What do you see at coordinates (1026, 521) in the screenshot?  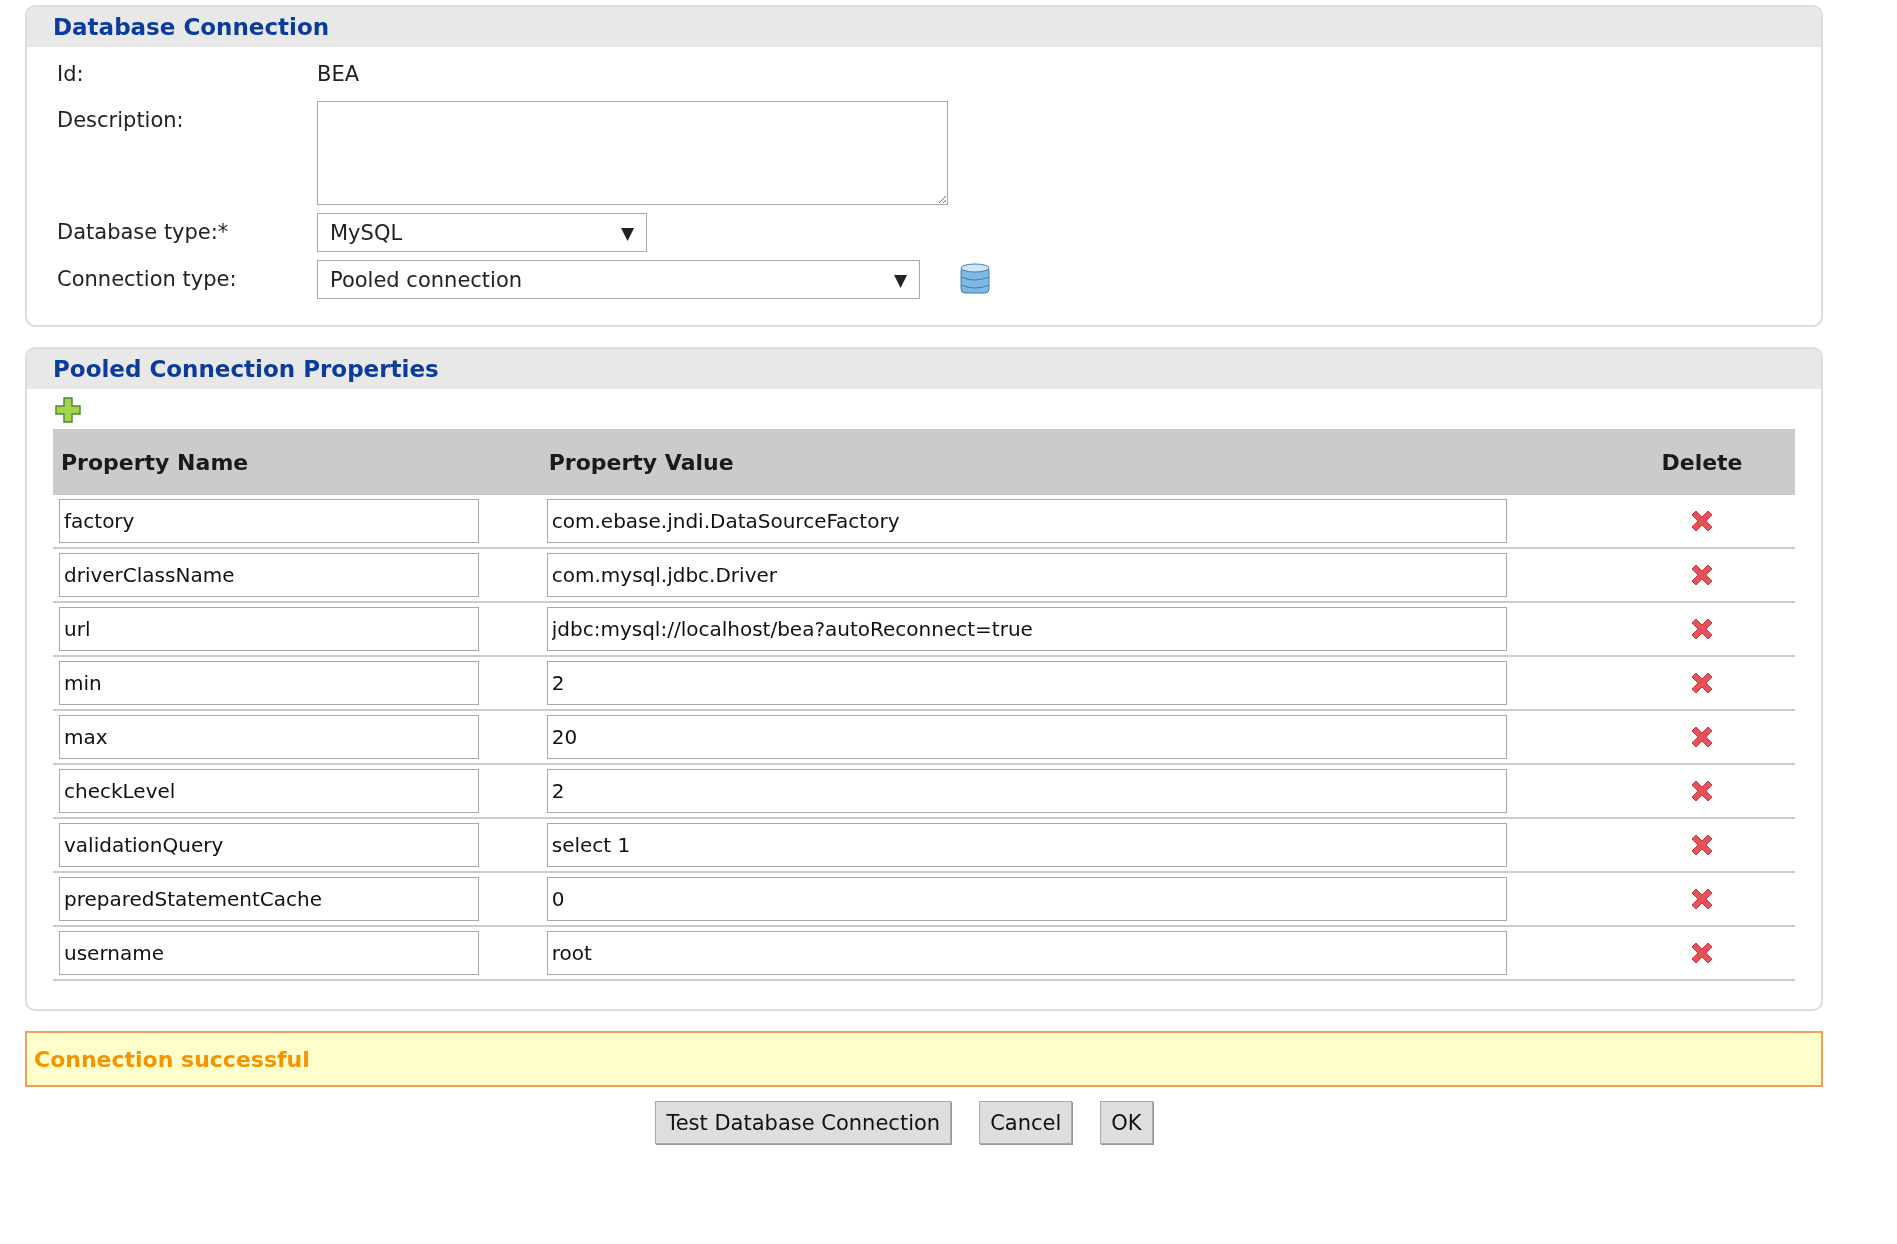 I see `property-value-field: com.ebase.jndi.DataSourceFactory` at bounding box center [1026, 521].